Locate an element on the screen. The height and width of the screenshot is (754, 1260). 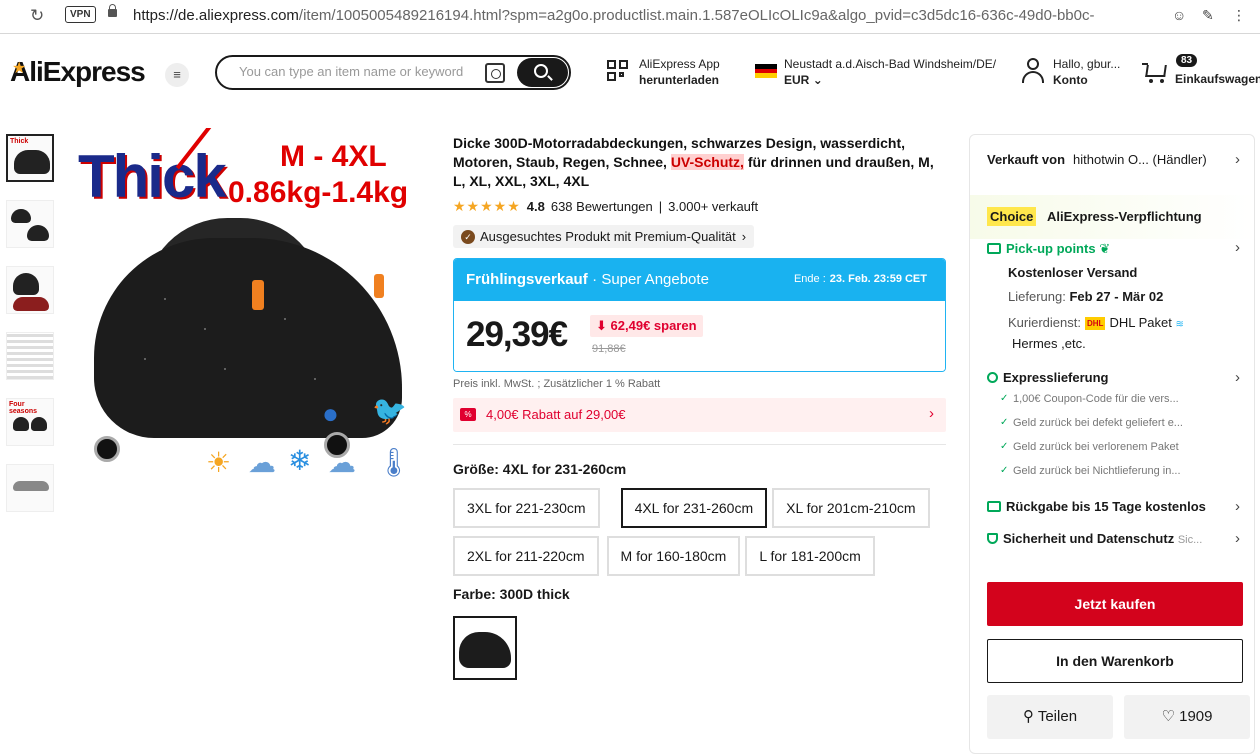
pickup-points-link: Pick-up points ❦ is located at coordinates (1048, 249).